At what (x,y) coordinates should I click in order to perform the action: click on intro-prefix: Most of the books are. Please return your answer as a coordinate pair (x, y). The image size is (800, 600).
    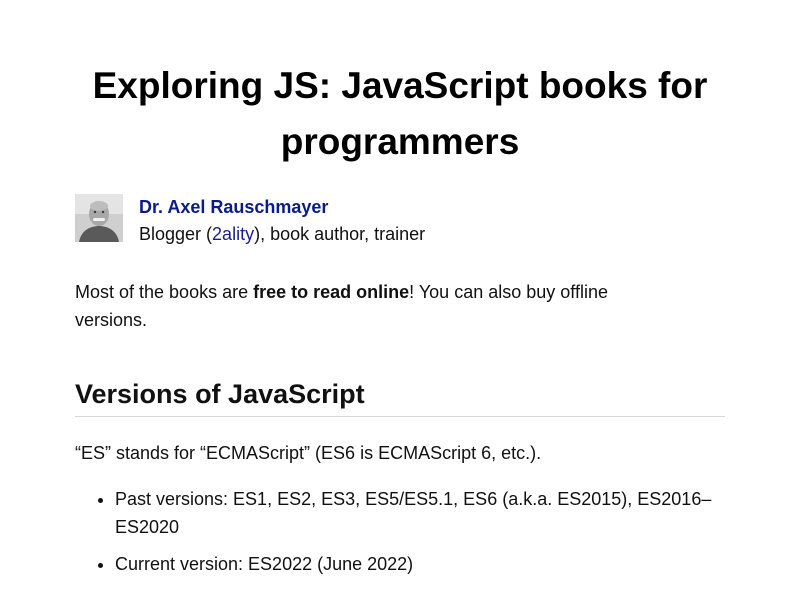
    Looking at the image, I should click on (164, 292).